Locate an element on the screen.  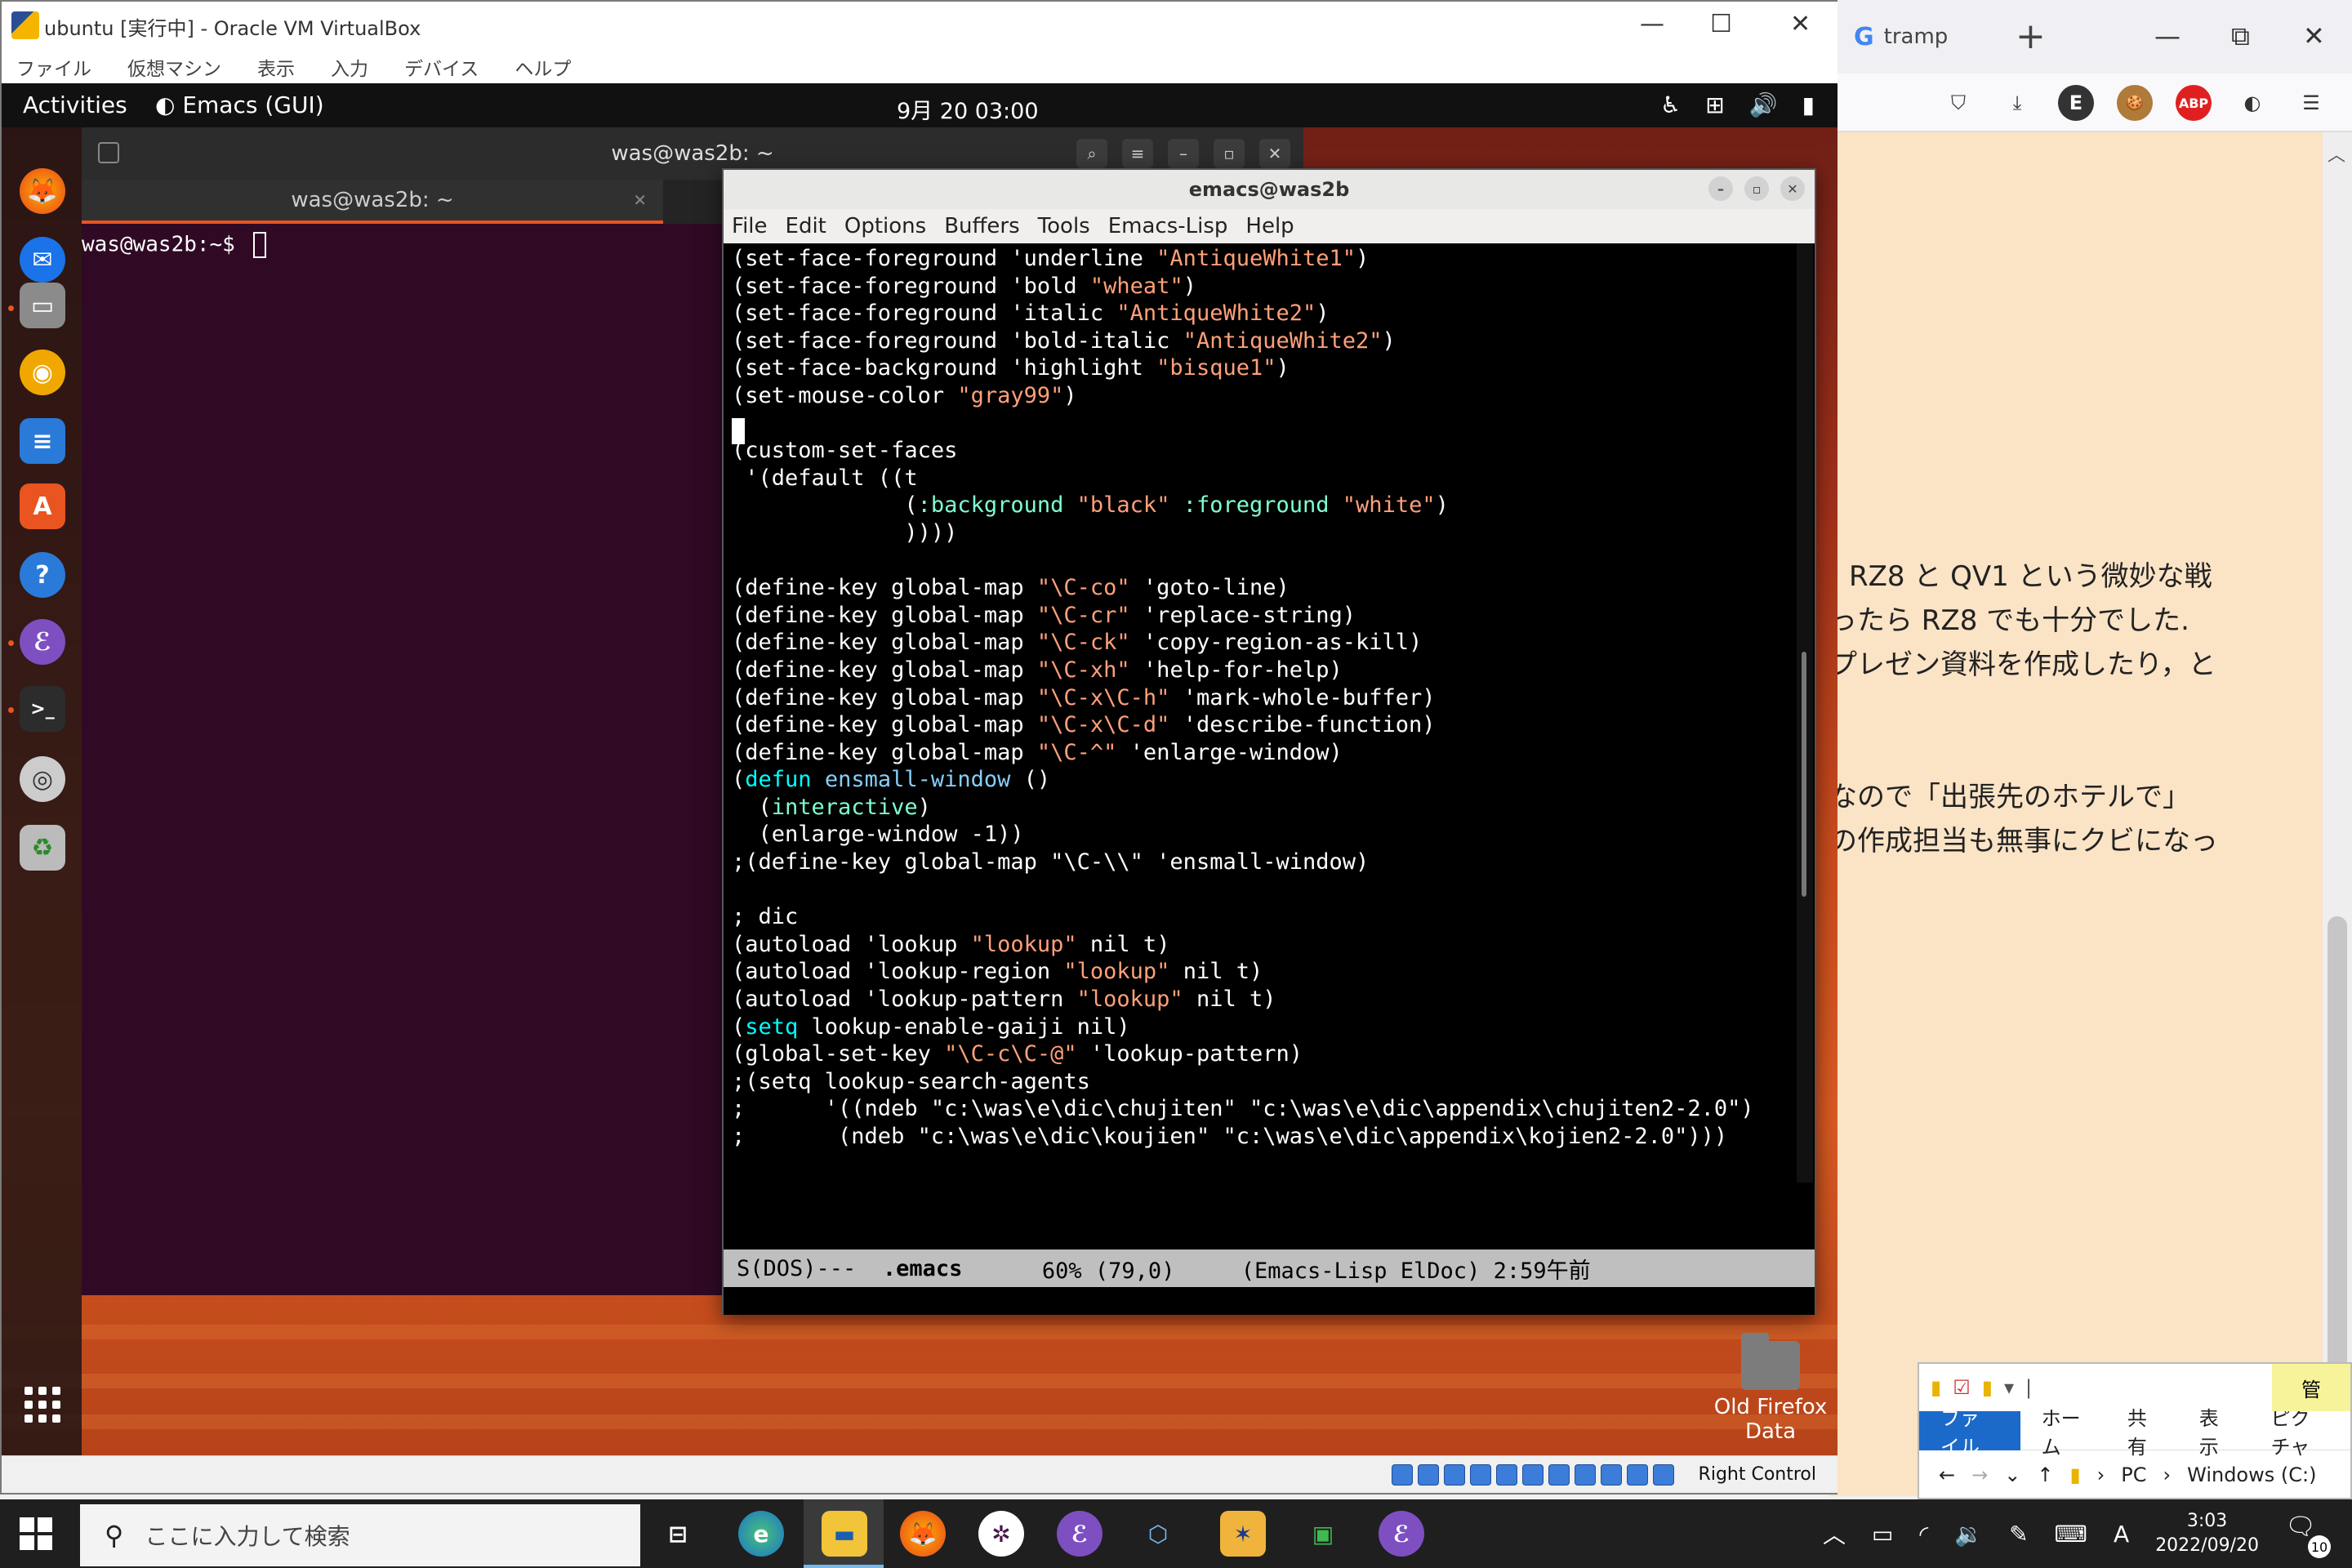
firefox-tab: G tramp is located at coordinates (1927, 36).